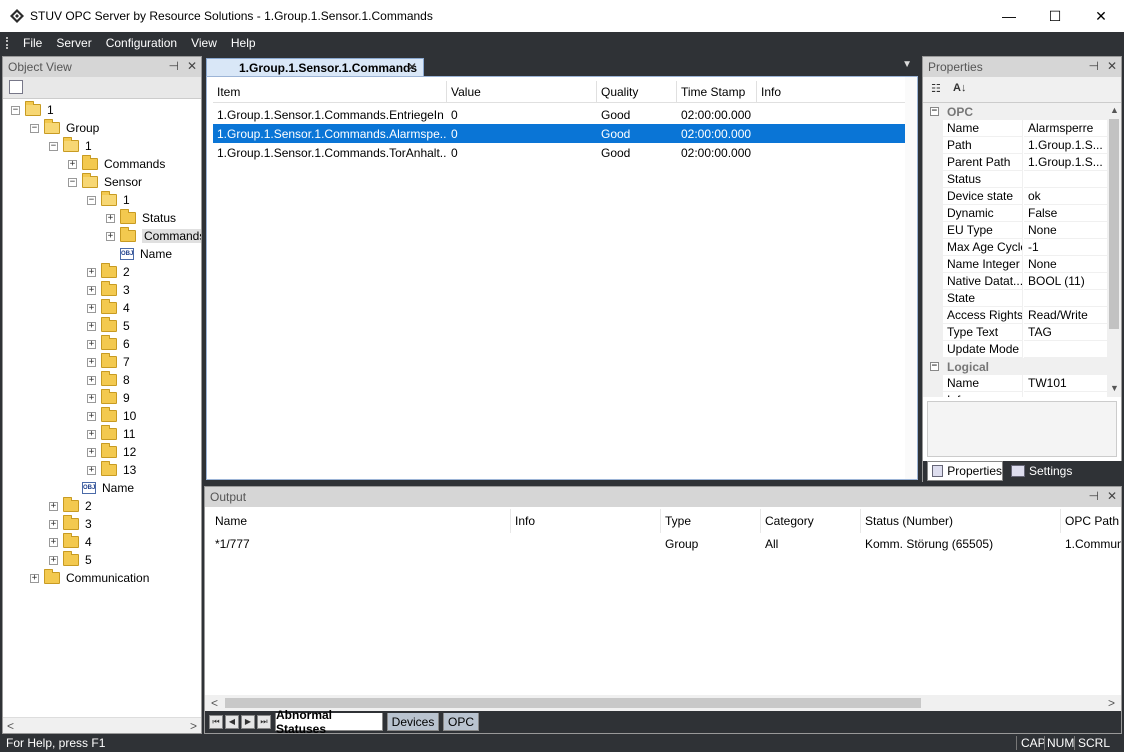  Describe the element at coordinates (141, 218) in the screenshot. I see `tree-node: + Status` at that location.